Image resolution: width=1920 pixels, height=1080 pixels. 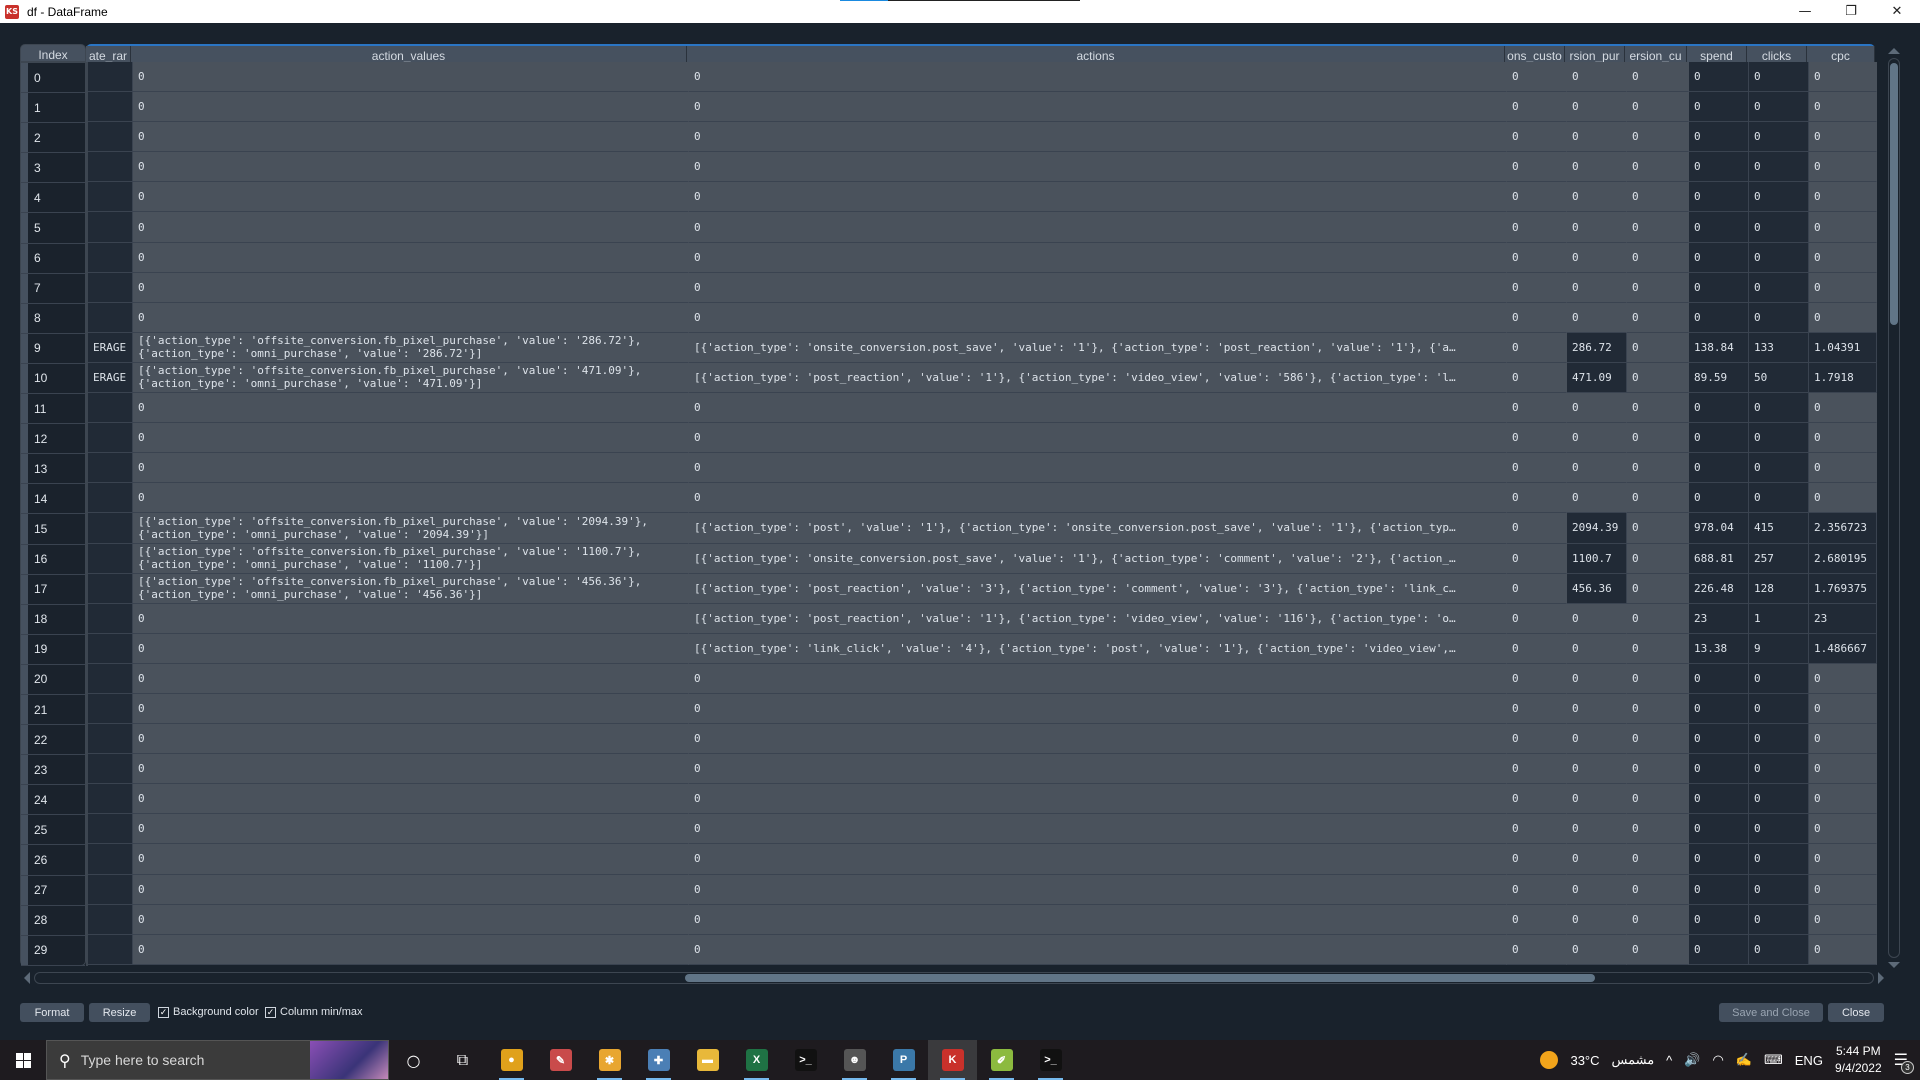 I want to click on table-row-index: 3, so click(x=53, y=168).